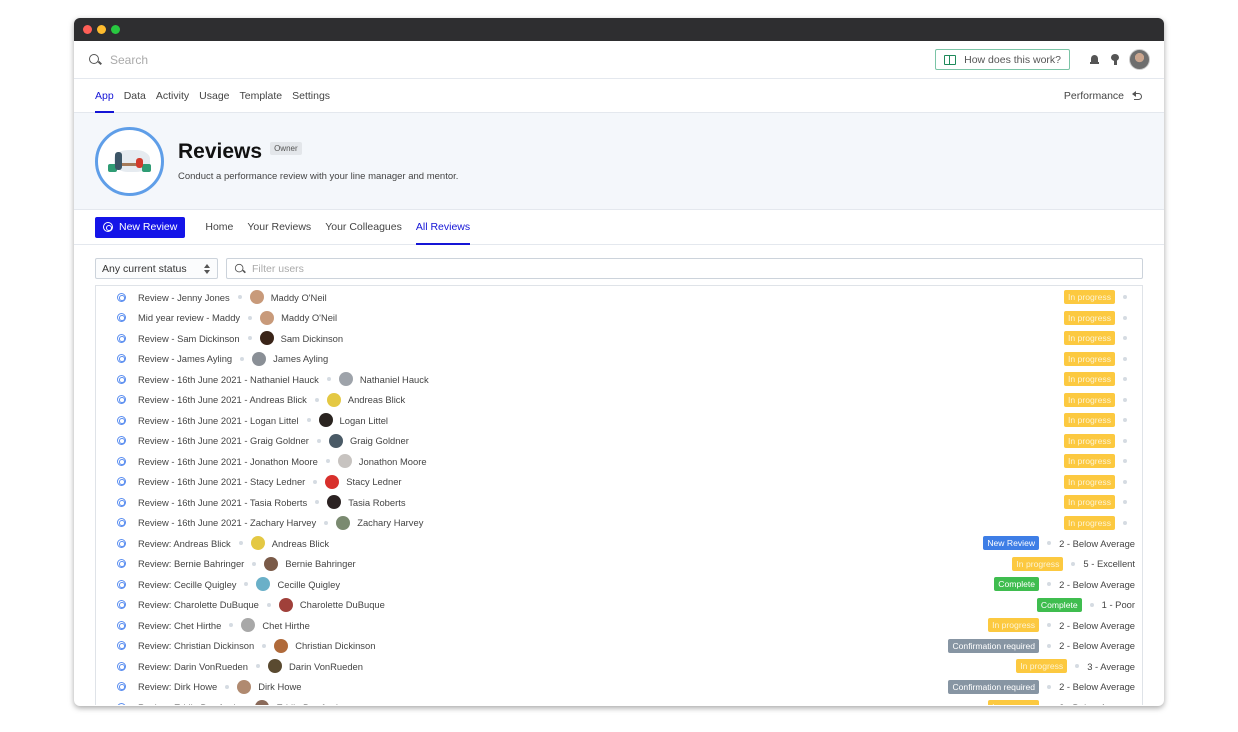 Image resolution: width=1238 pixels, height=732 pixels. Describe the element at coordinates (185, 358) in the screenshot. I see `review-title: Review - James Ayling` at that location.